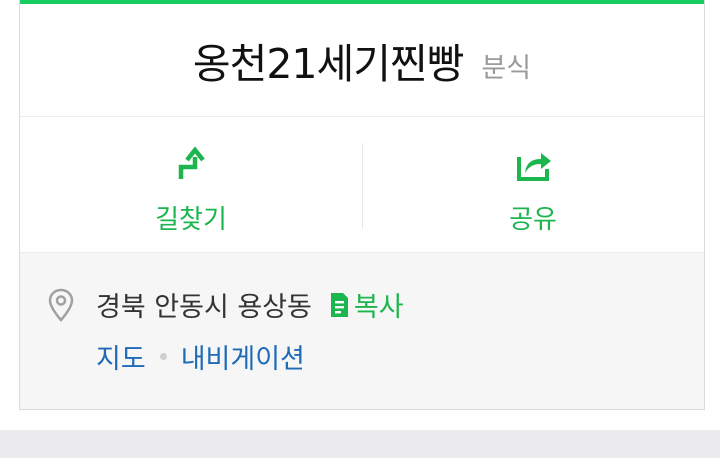 The height and width of the screenshot is (458, 720). Describe the element at coordinates (191, 162) in the screenshot. I see `turn-arrow-icon` at that location.